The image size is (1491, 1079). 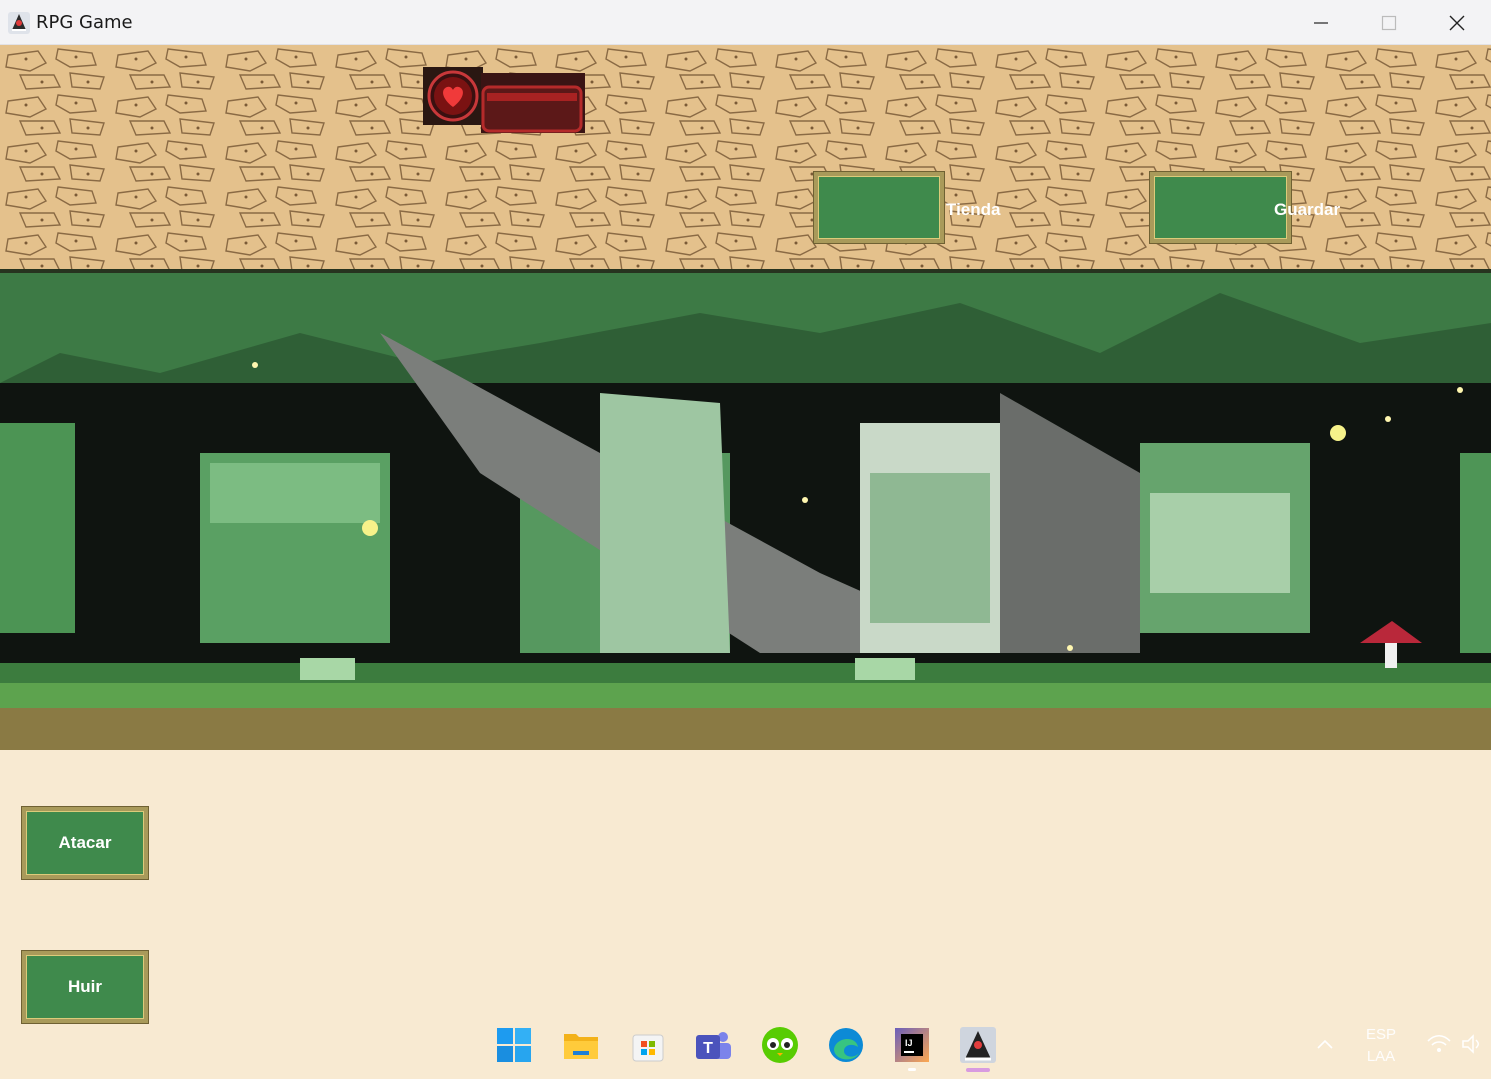 I want to click on teams-icon: T, so click(x=713, y=1045).